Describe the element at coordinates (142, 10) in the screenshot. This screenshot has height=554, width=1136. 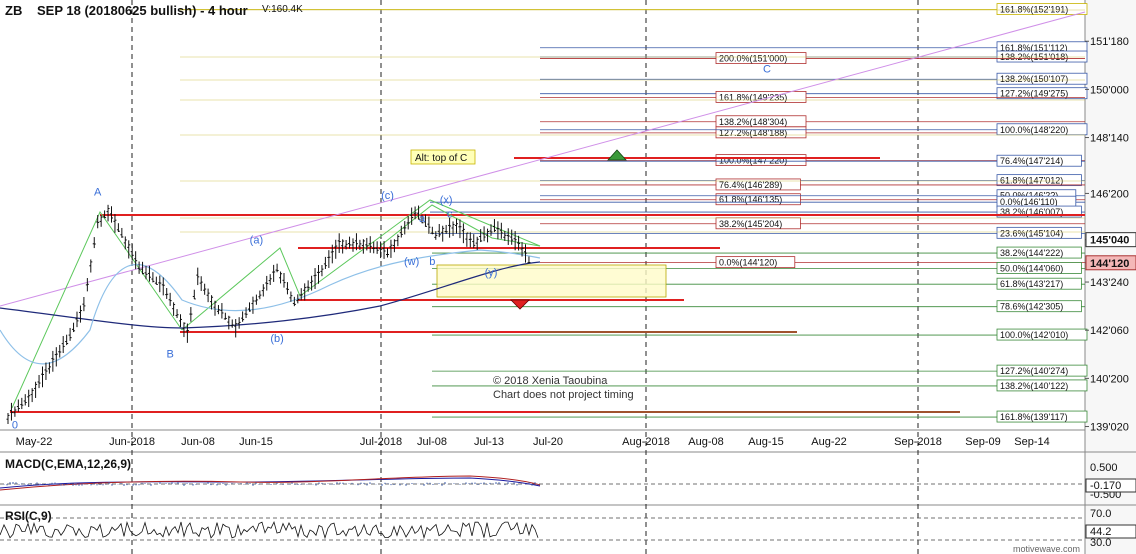
I see `chart-title: SEP 18 (20180625 bullish) - 4 hour` at that location.